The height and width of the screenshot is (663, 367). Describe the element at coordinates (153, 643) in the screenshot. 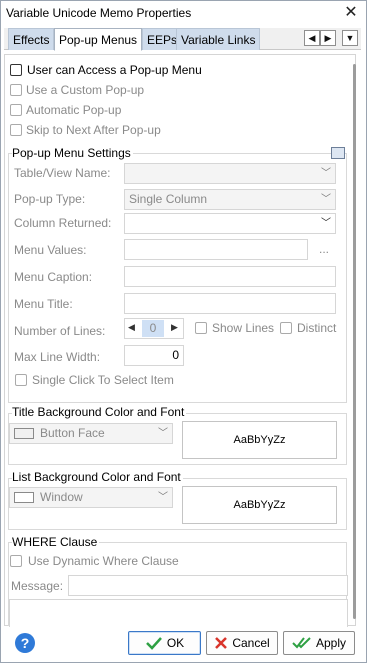

I see `check-icon` at that location.